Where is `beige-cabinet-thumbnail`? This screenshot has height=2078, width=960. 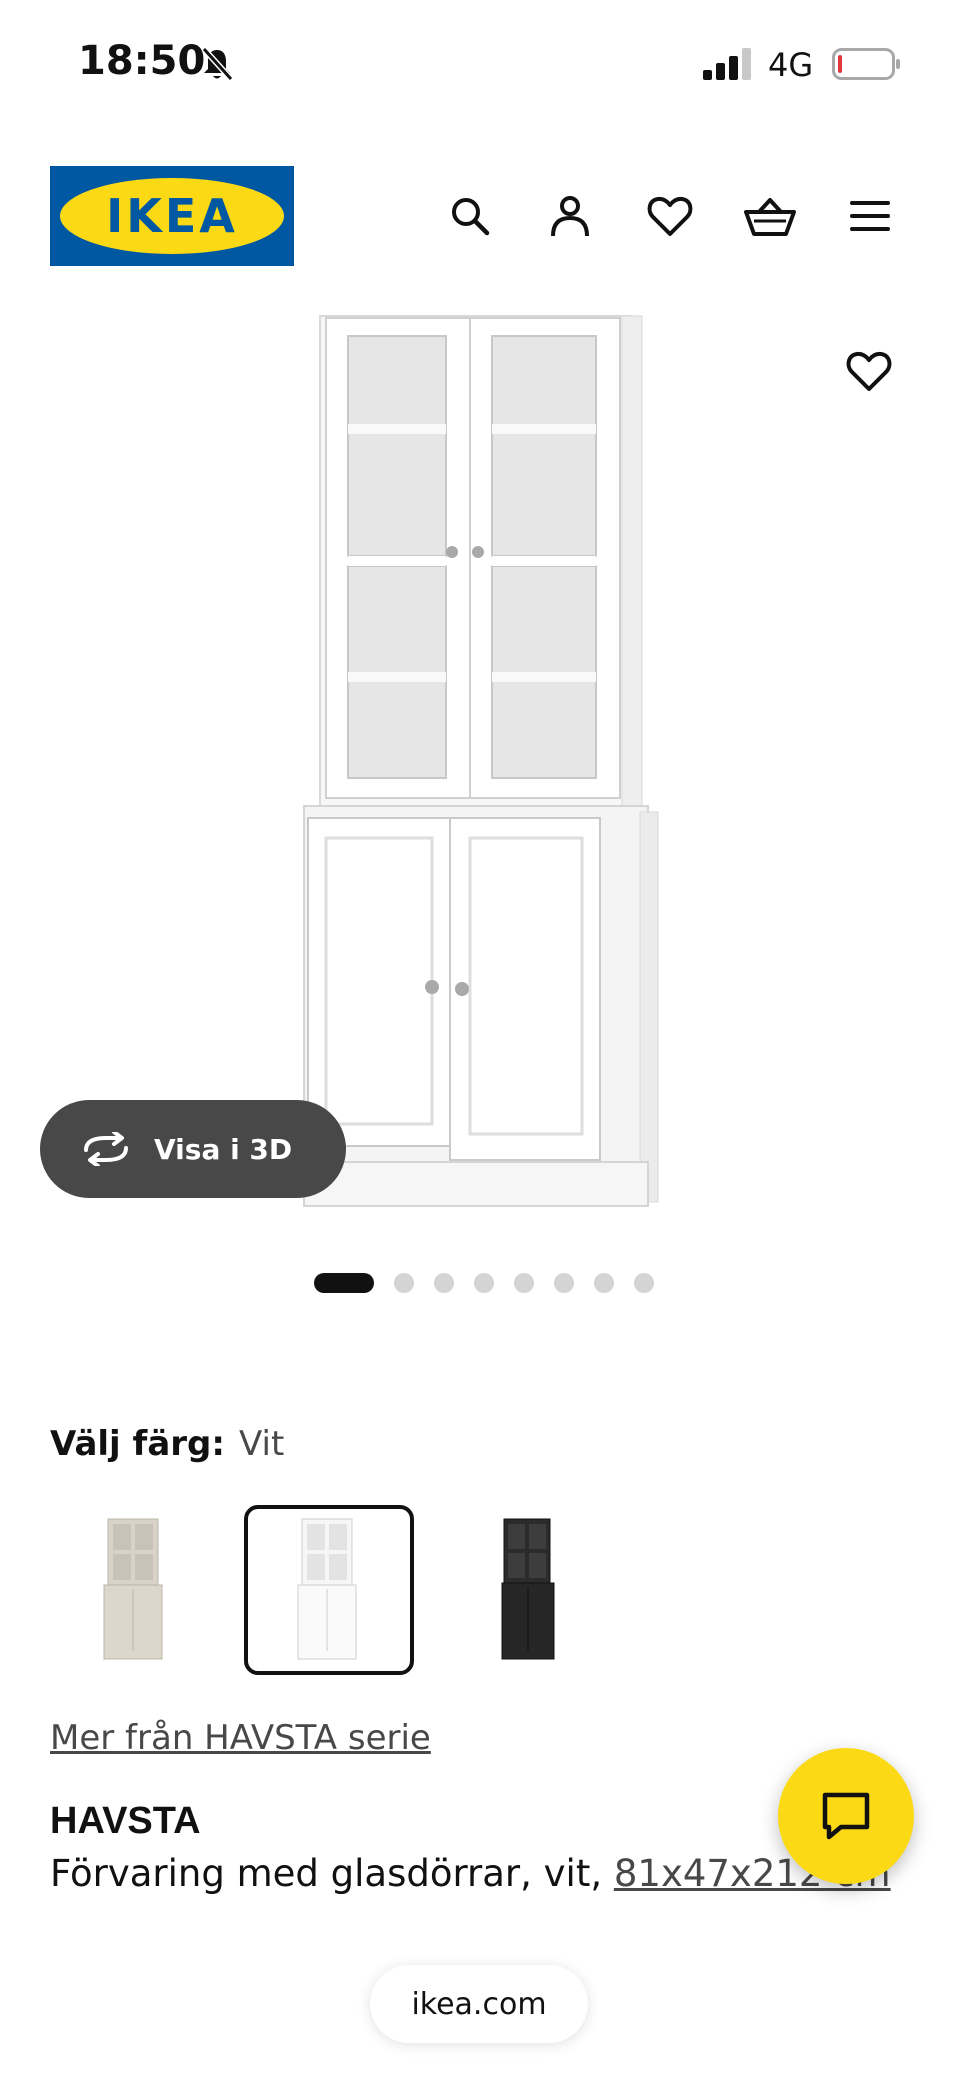 beige-cabinet-thumbnail is located at coordinates (133, 1589).